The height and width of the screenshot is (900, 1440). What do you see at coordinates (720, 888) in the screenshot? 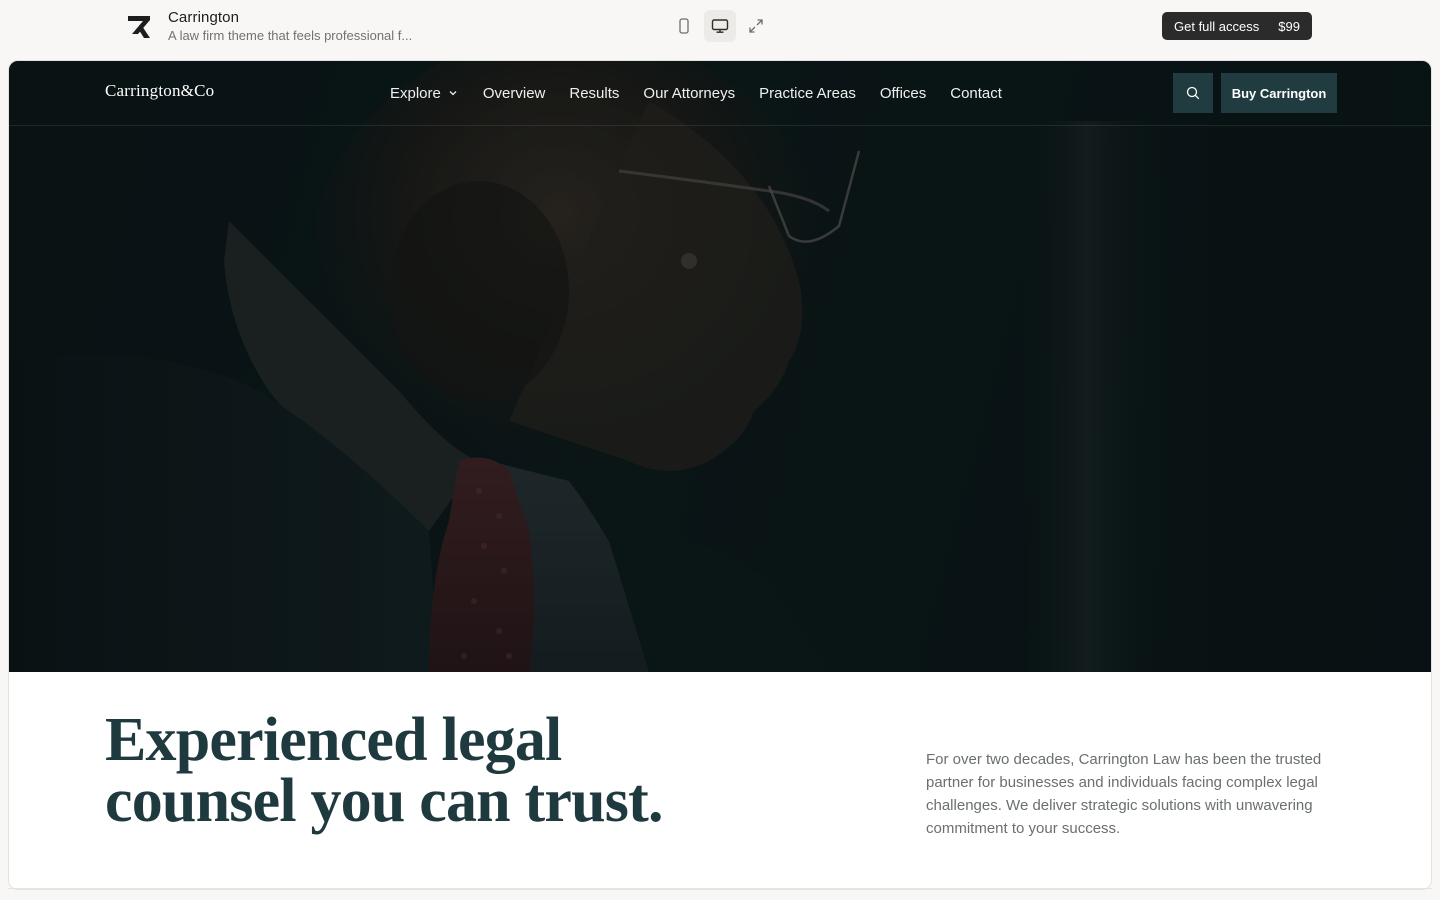
I see `page-divider` at bounding box center [720, 888].